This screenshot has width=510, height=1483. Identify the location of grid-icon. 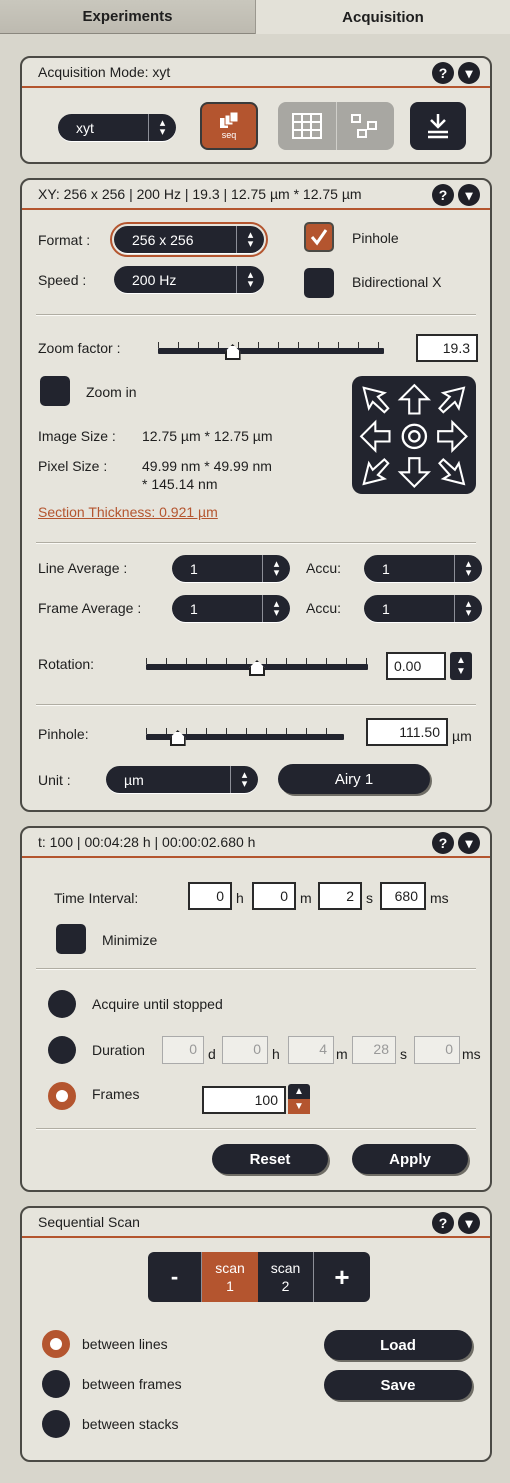
(306, 126).